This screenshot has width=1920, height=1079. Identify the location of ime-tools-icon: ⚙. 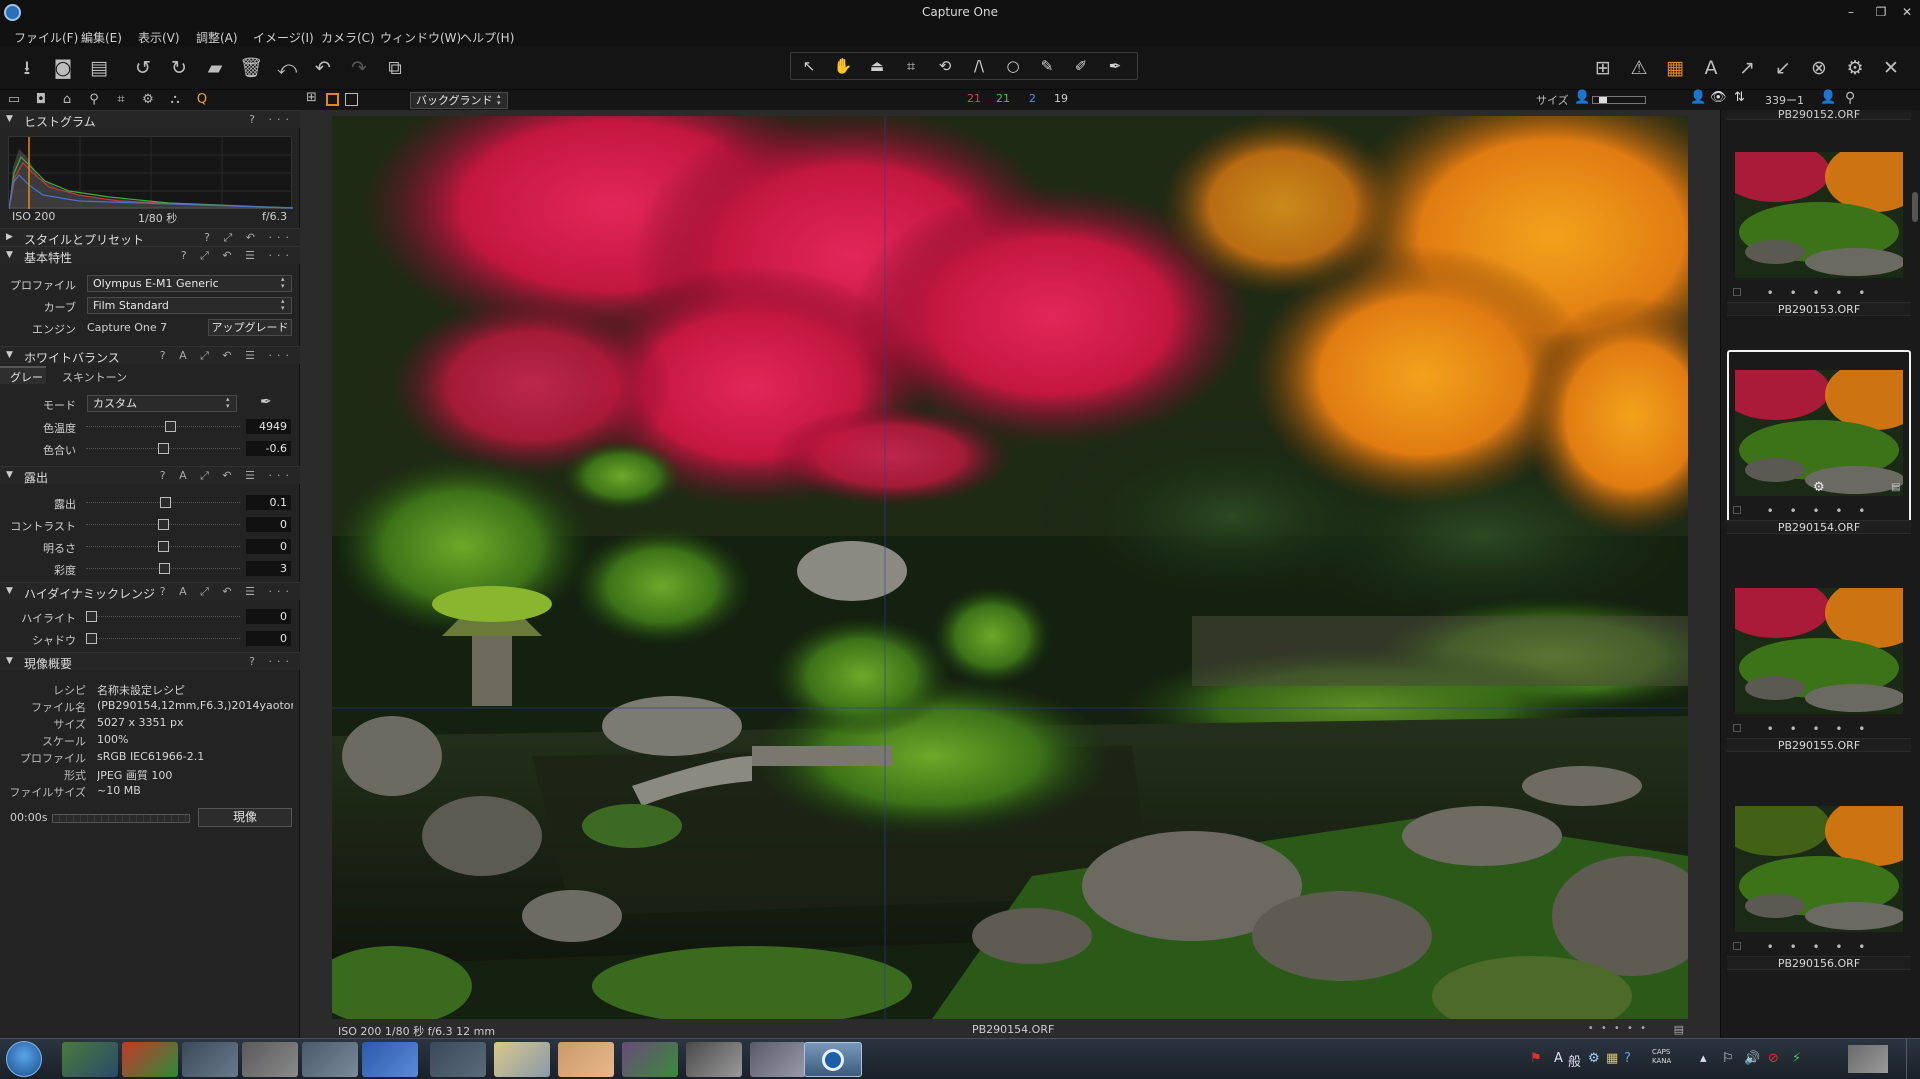
(1594, 1058).